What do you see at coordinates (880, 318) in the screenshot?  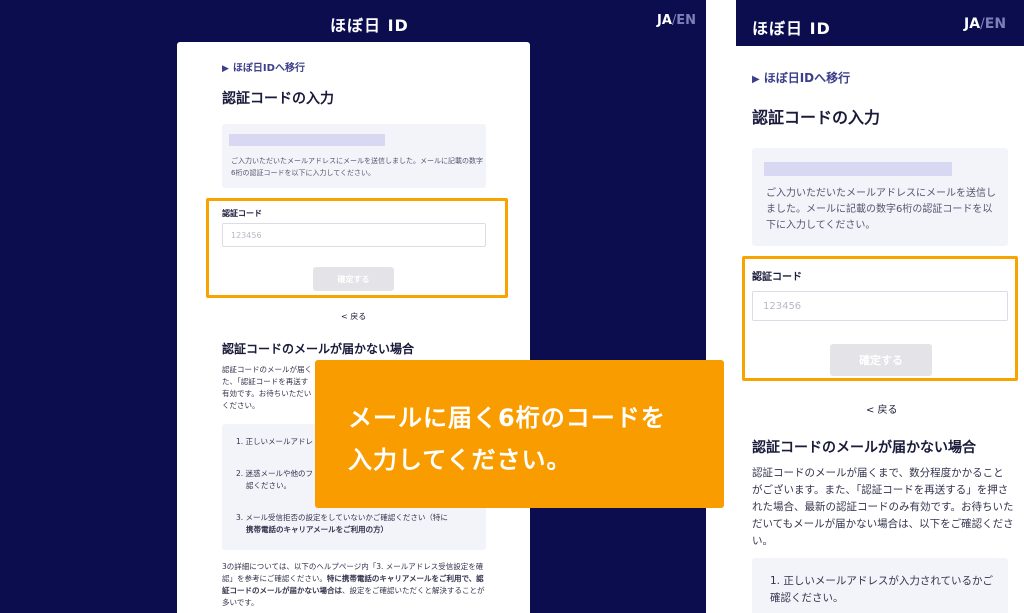 I see `mobile-highlight-frame` at bounding box center [880, 318].